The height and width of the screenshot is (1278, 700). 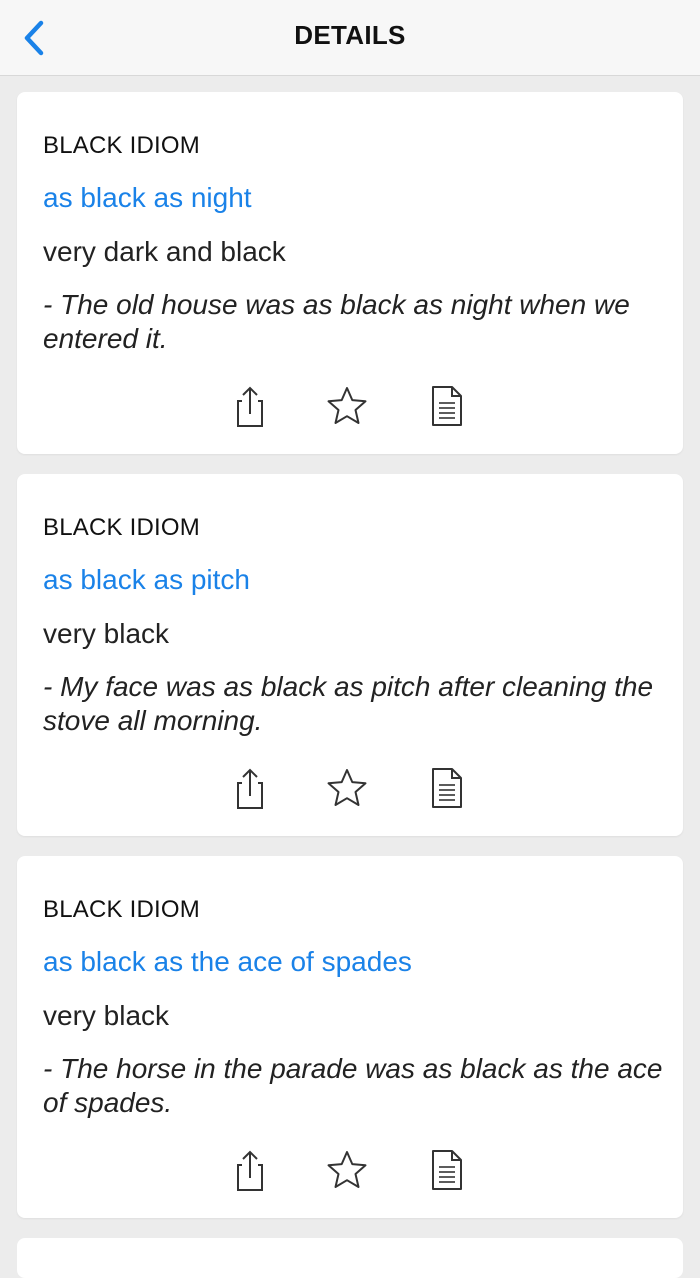 What do you see at coordinates (147, 198) in the screenshot?
I see `idiom-phrase-link: as black as night` at bounding box center [147, 198].